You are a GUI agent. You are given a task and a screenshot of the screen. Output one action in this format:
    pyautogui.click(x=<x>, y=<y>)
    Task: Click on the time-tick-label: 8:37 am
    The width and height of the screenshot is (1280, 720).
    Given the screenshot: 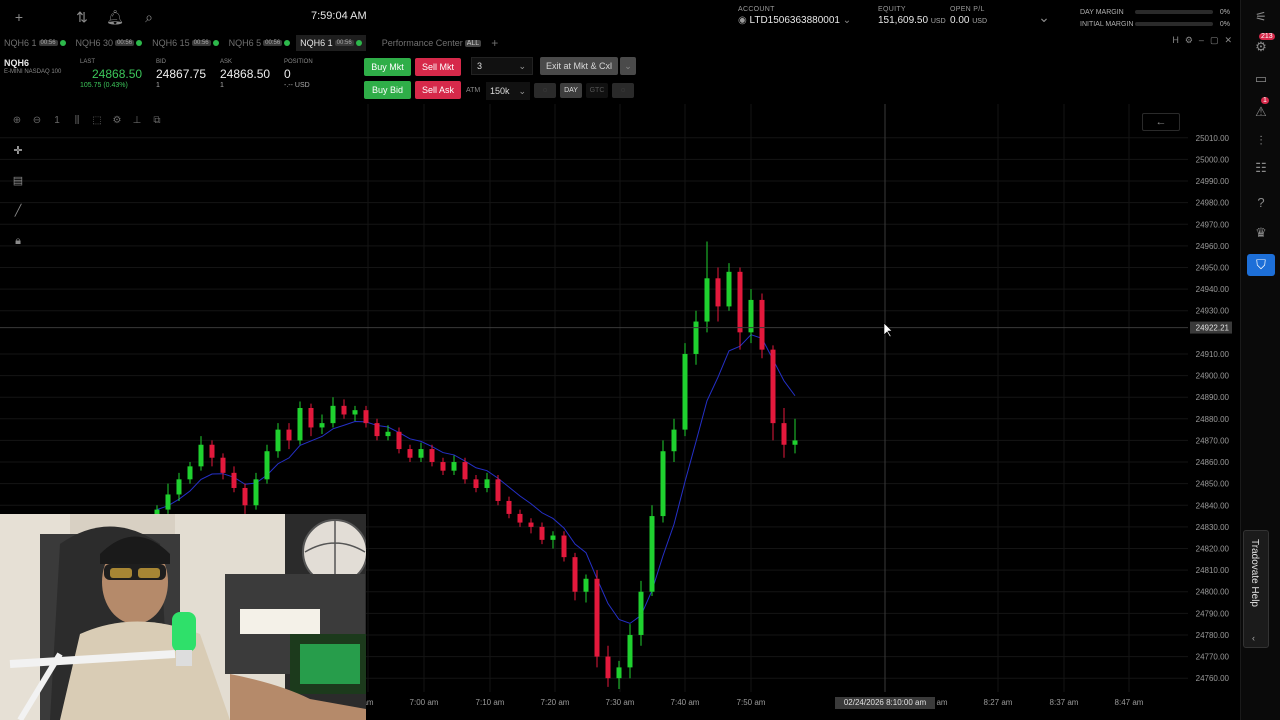 What is the action you would take?
    pyautogui.click(x=1064, y=702)
    